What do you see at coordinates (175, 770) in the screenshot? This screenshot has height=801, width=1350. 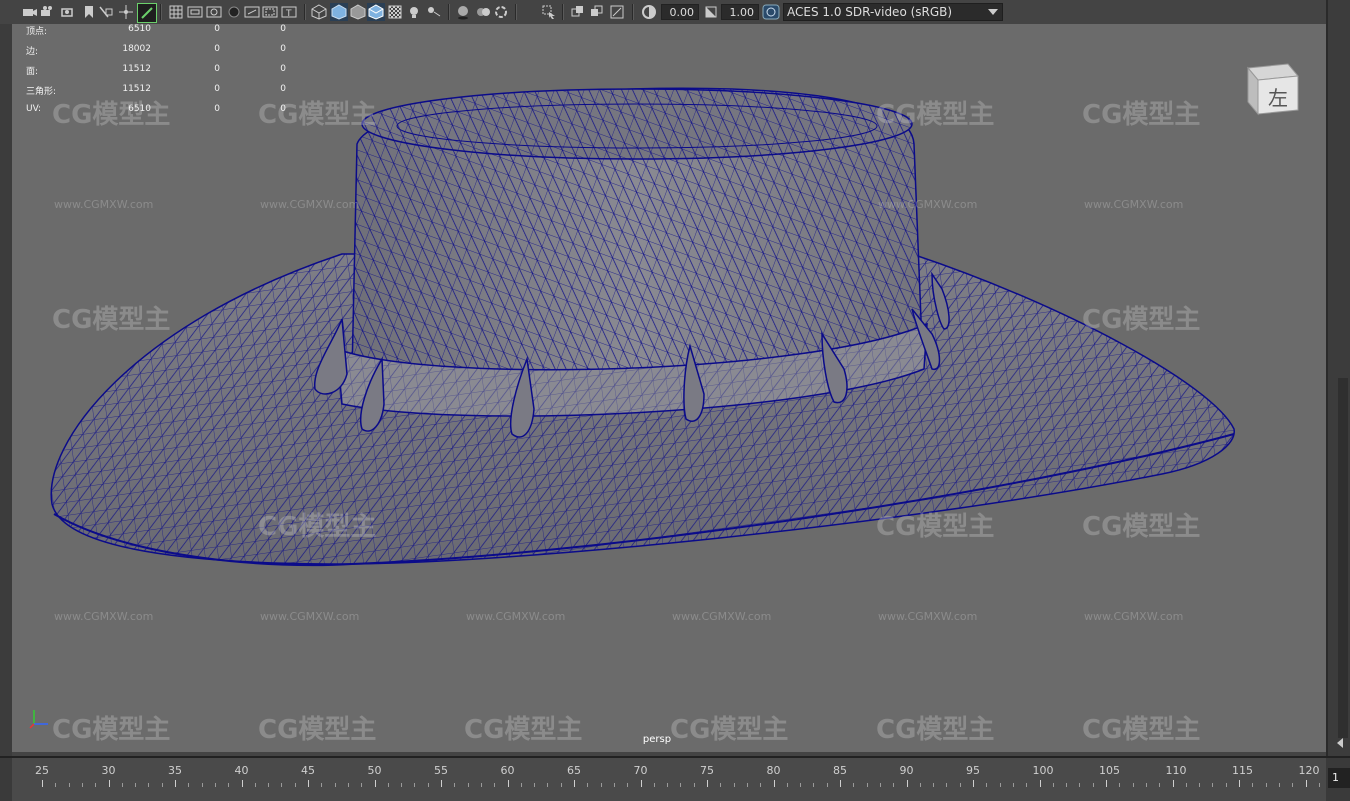 I see `tick-label: 35` at bounding box center [175, 770].